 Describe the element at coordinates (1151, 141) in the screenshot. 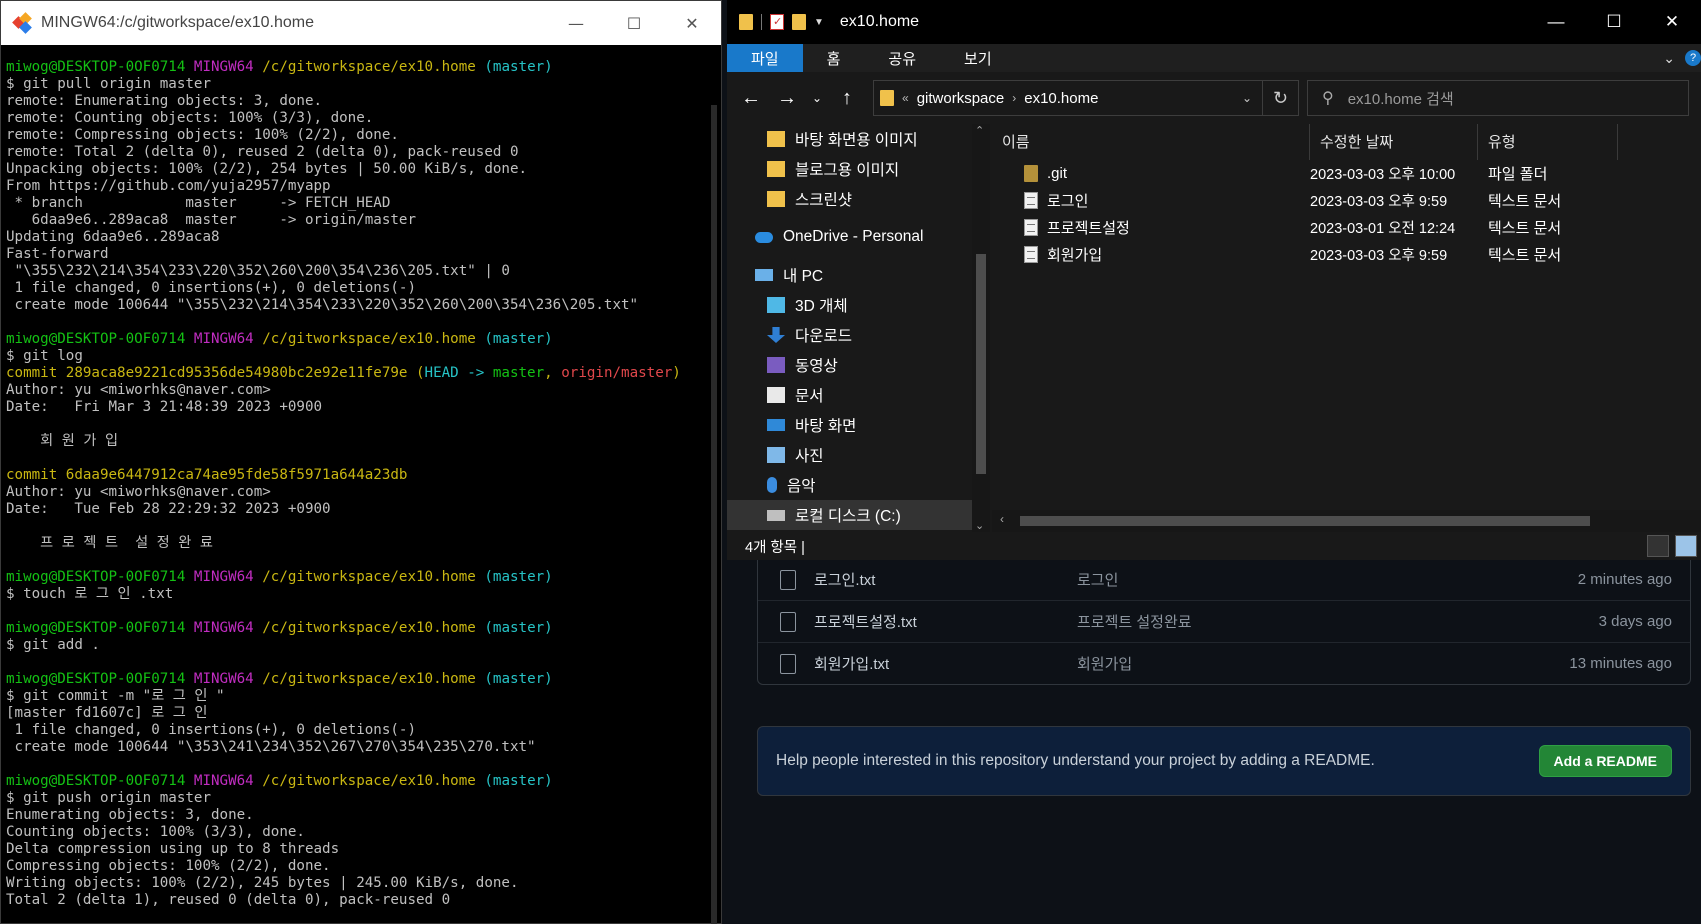

I see `column-name: 이름` at that location.